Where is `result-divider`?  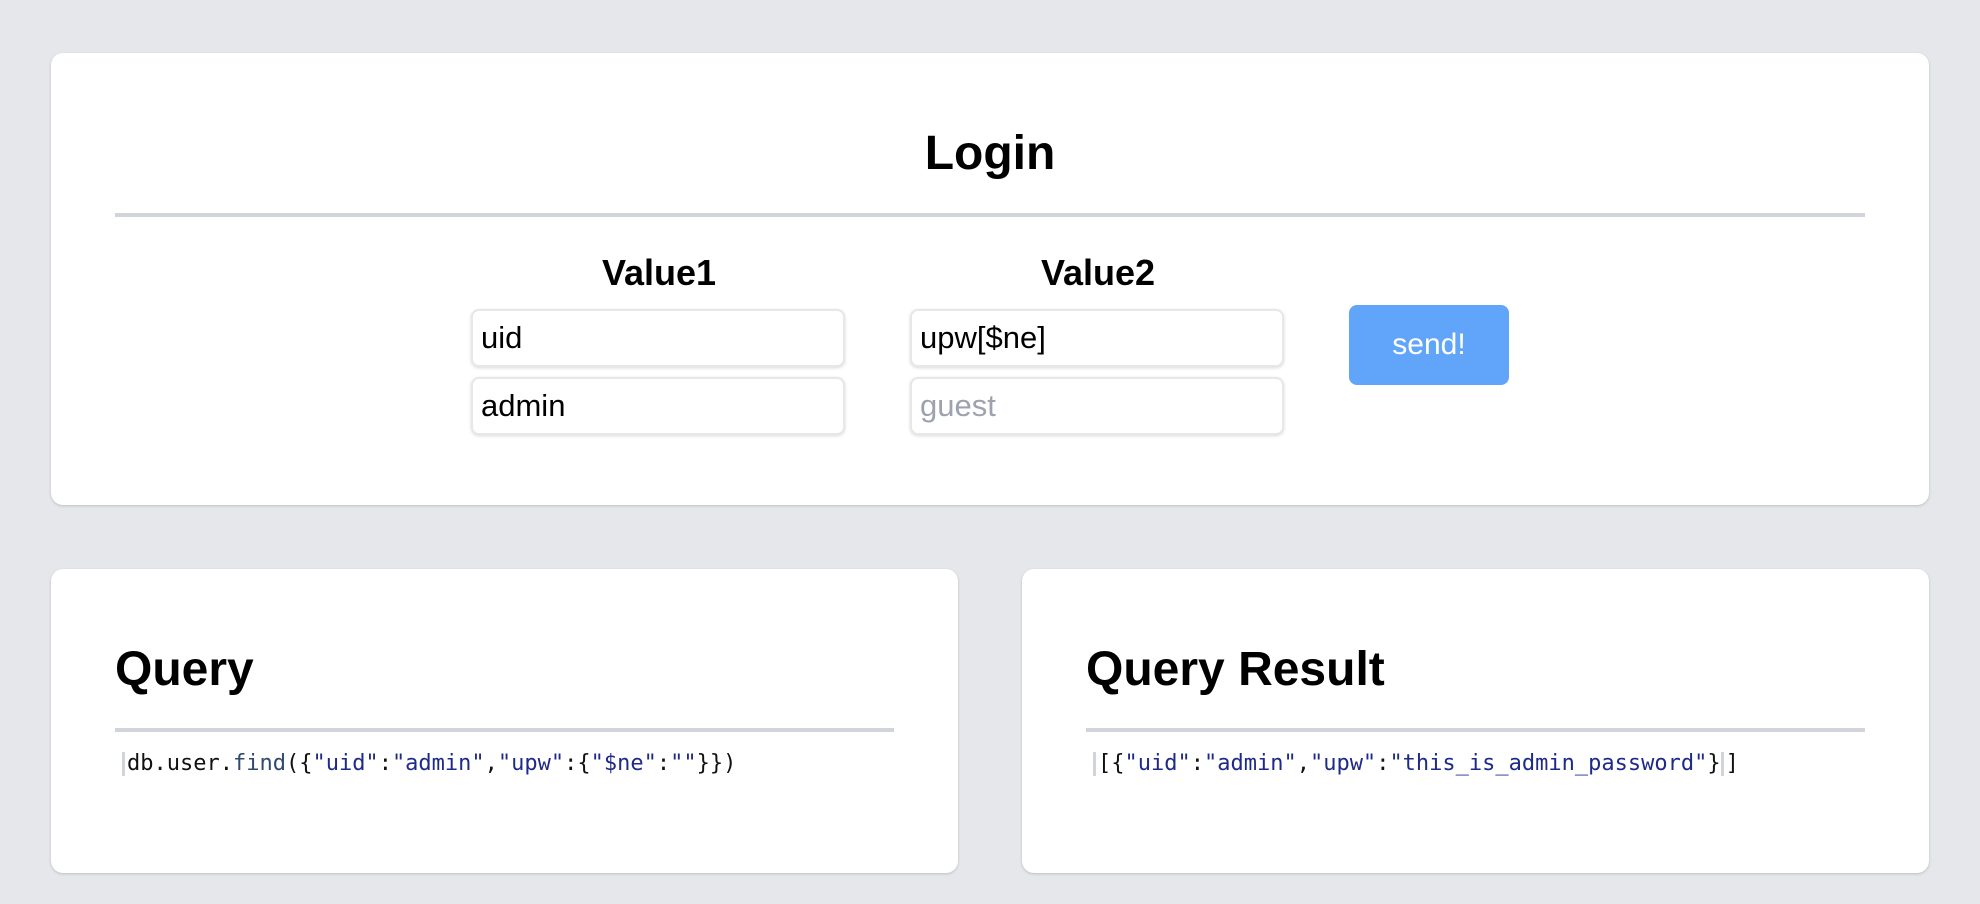 result-divider is located at coordinates (1475, 730).